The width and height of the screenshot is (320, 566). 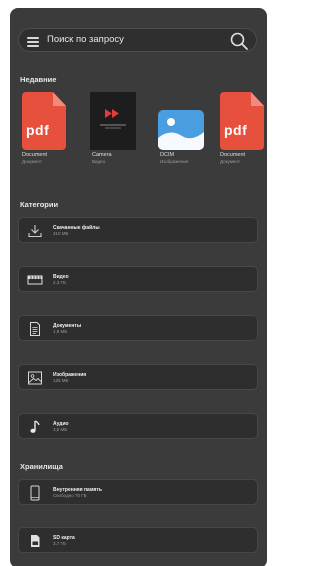 I want to click on picture-icon, so click(x=181, y=134).